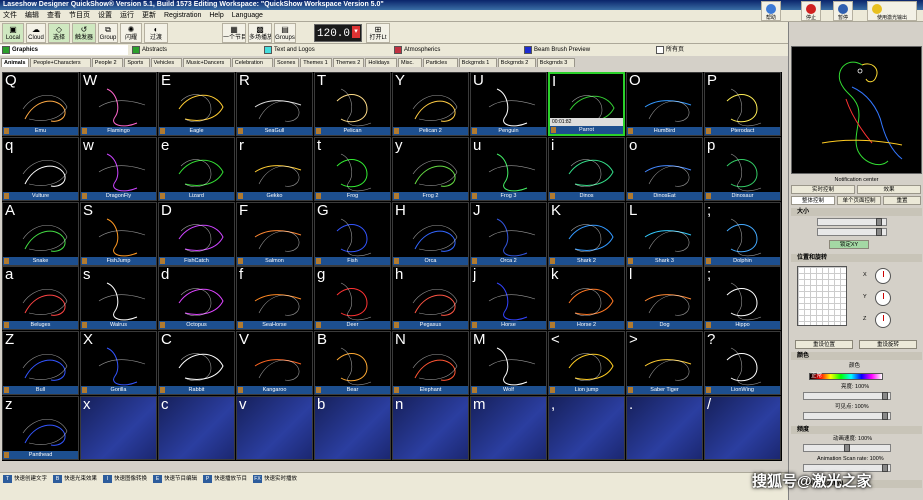  Describe the element at coordinates (40, 428) in the screenshot. I see `cue-tile: z Panthead` at that location.